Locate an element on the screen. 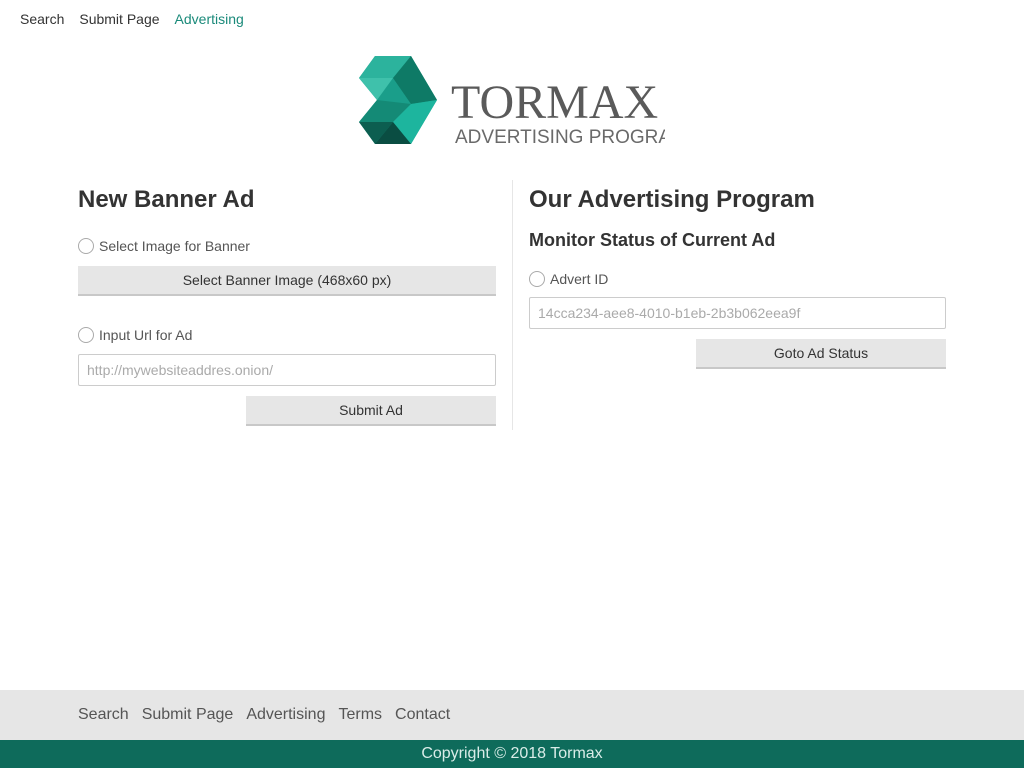 Image resolution: width=1024 pixels, height=768 pixels. copyright-bar: Copyright © 2018 Tormax is located at coordinates (512, 754).